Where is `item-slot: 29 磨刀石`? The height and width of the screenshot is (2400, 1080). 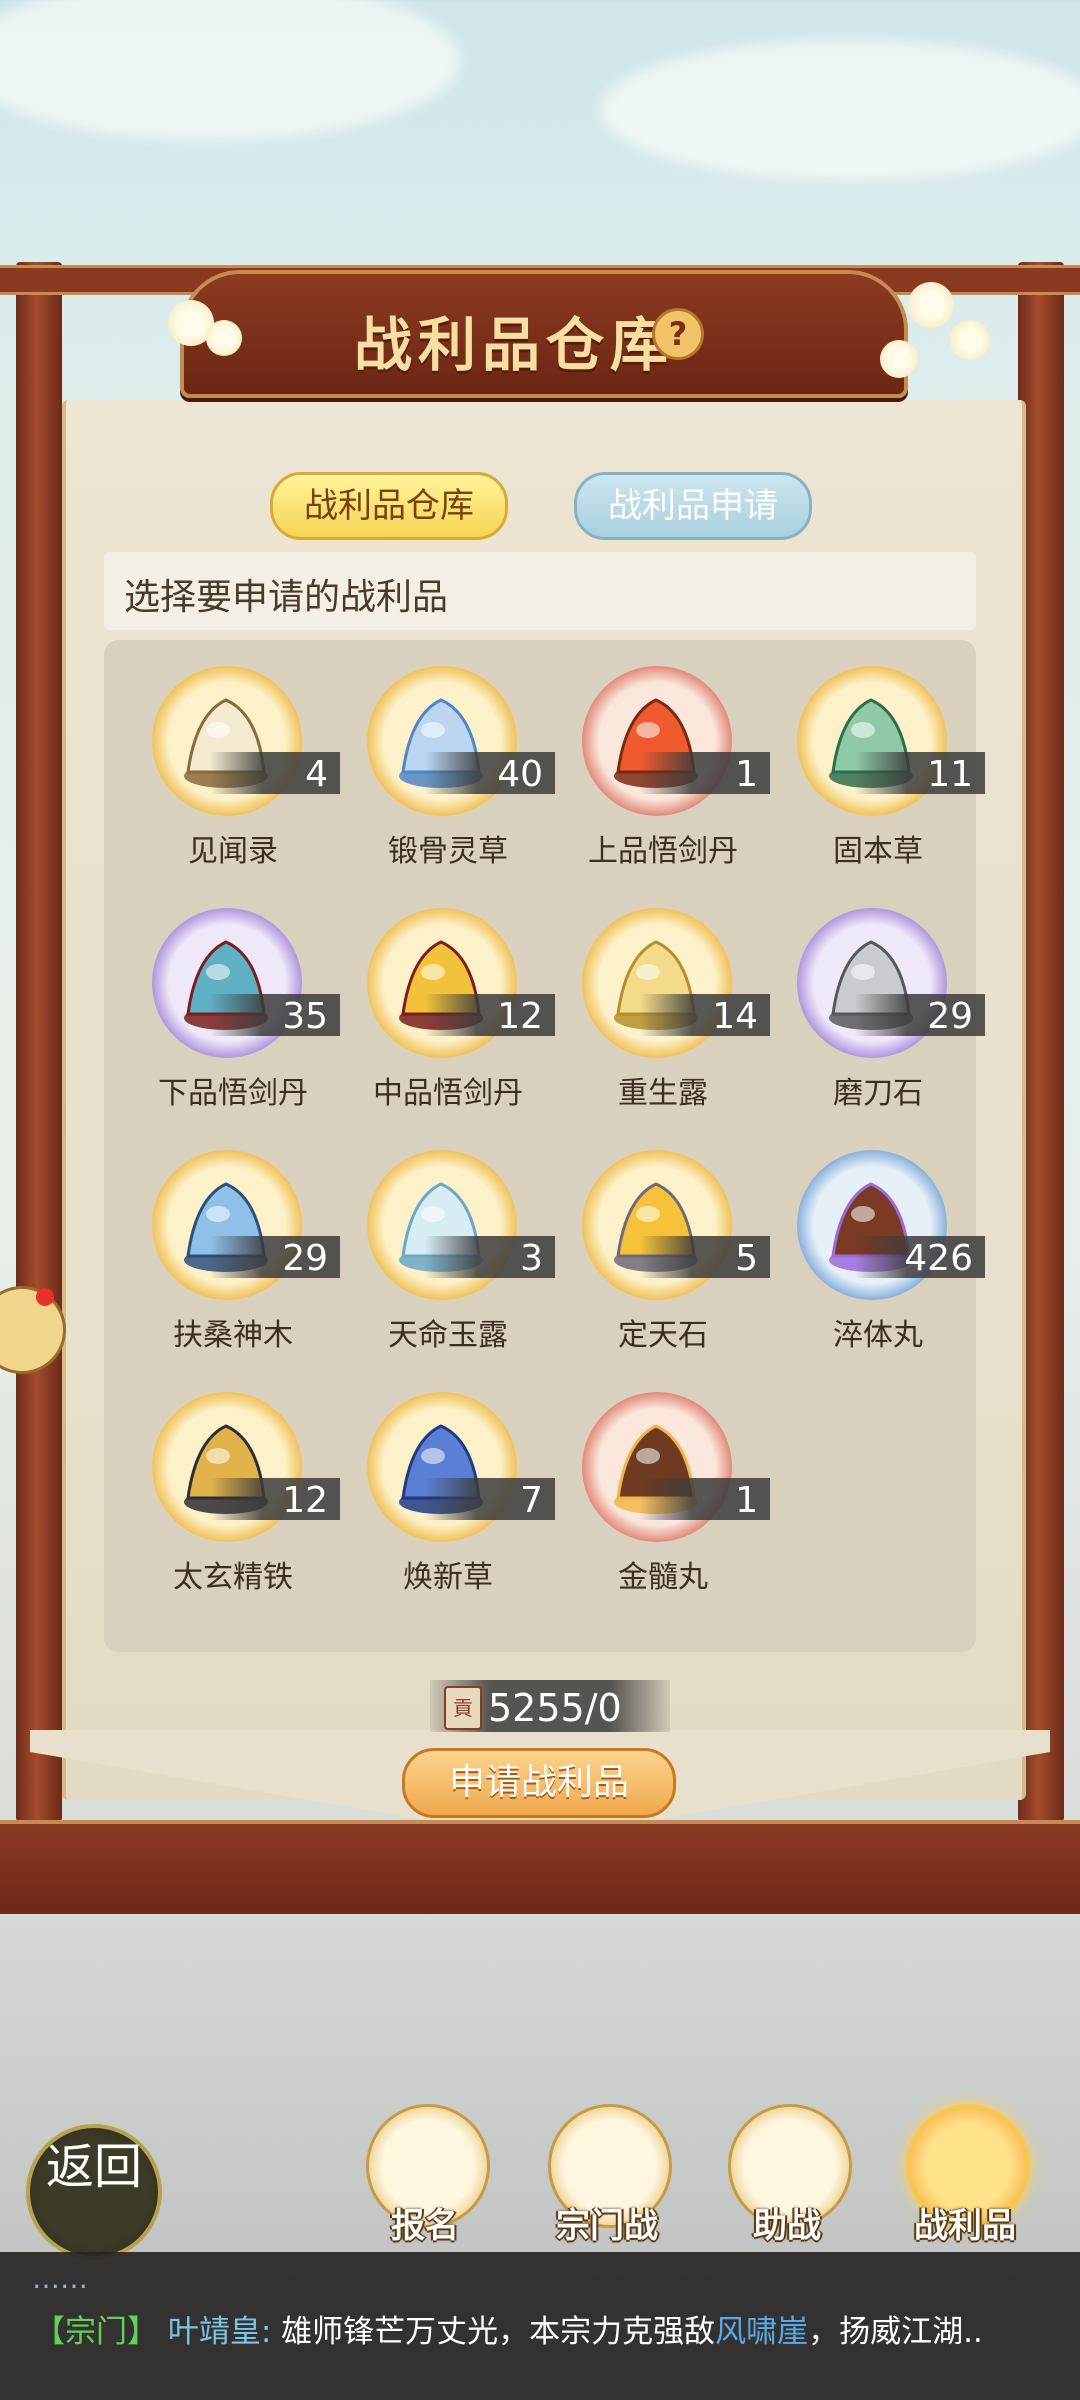
item-slot: 29 磨刀石 is located at coordinates (875, 1005).